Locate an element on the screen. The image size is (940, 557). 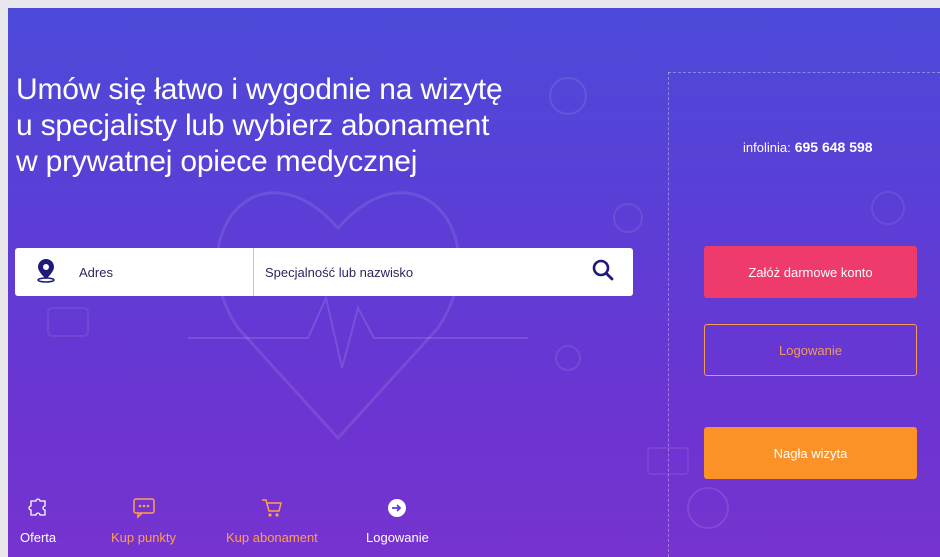
right-panel-border-top is located at coordinates (804, 72).